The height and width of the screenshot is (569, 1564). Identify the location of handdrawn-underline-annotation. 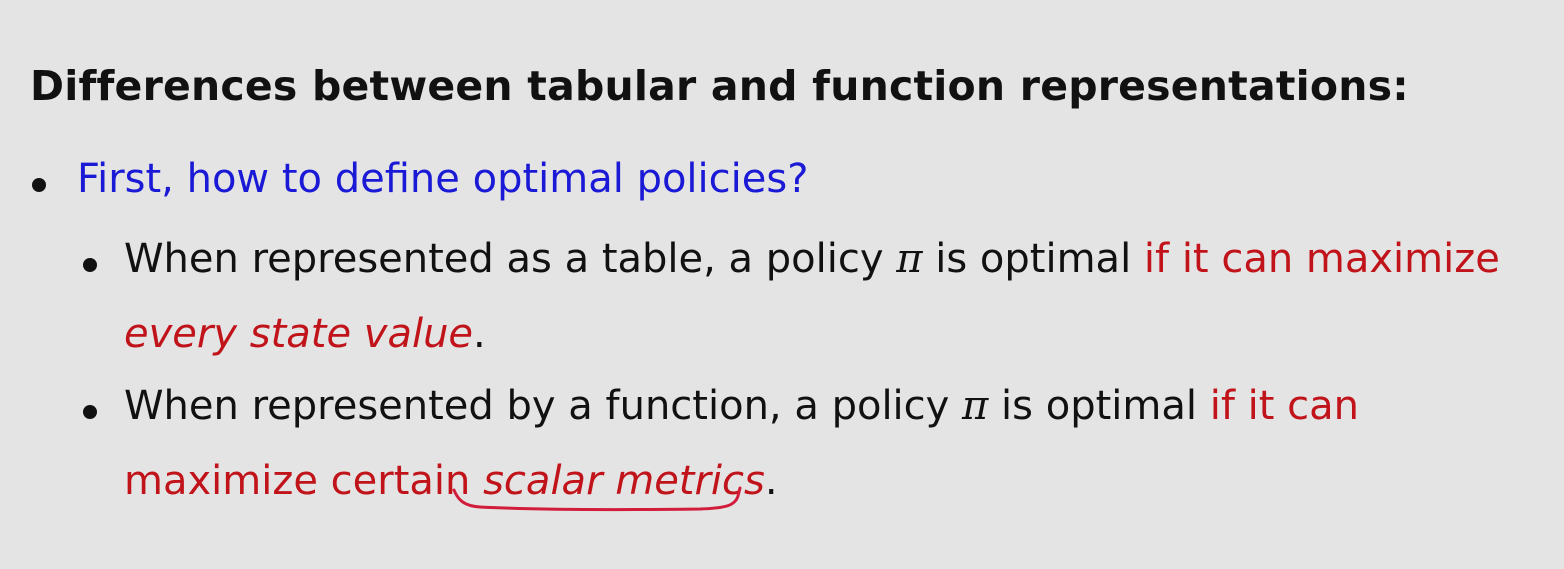
(597, 499).